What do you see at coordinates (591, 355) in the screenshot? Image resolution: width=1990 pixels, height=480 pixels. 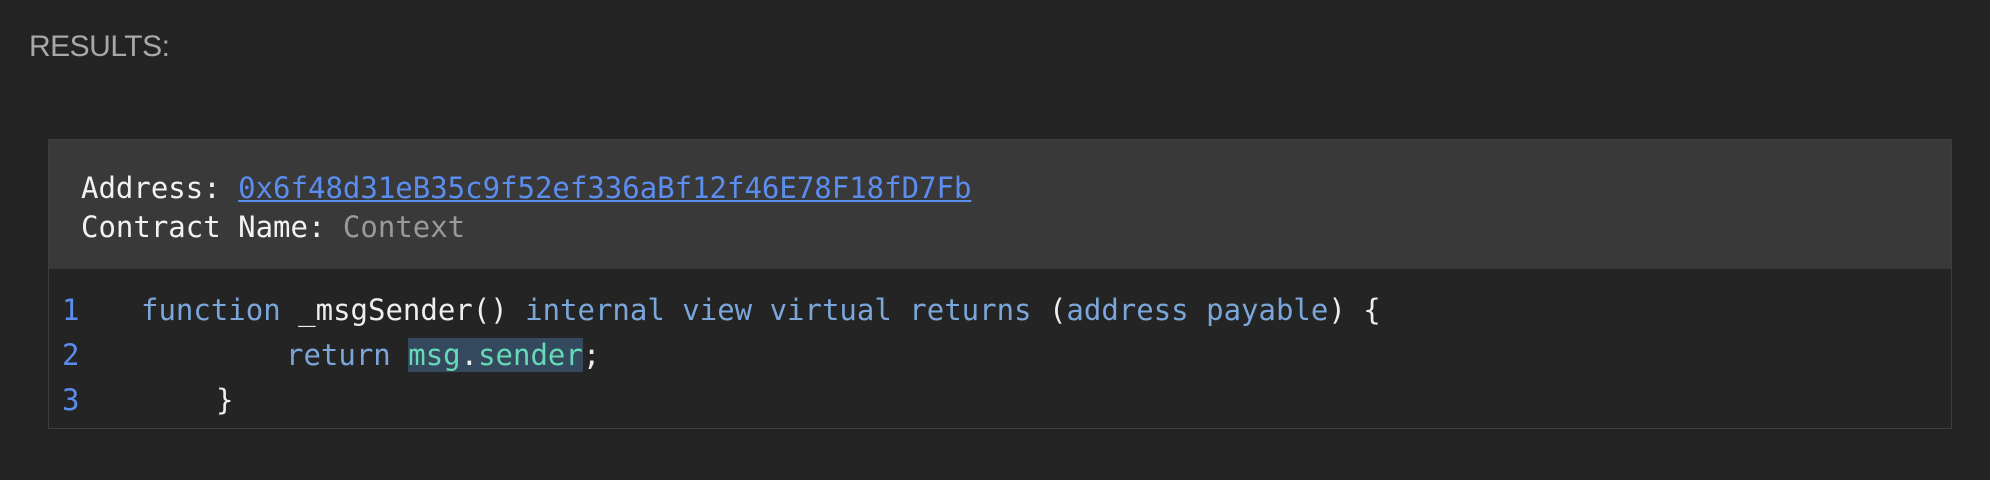 I see `code-token: ;` at bounding box center [591, 355].